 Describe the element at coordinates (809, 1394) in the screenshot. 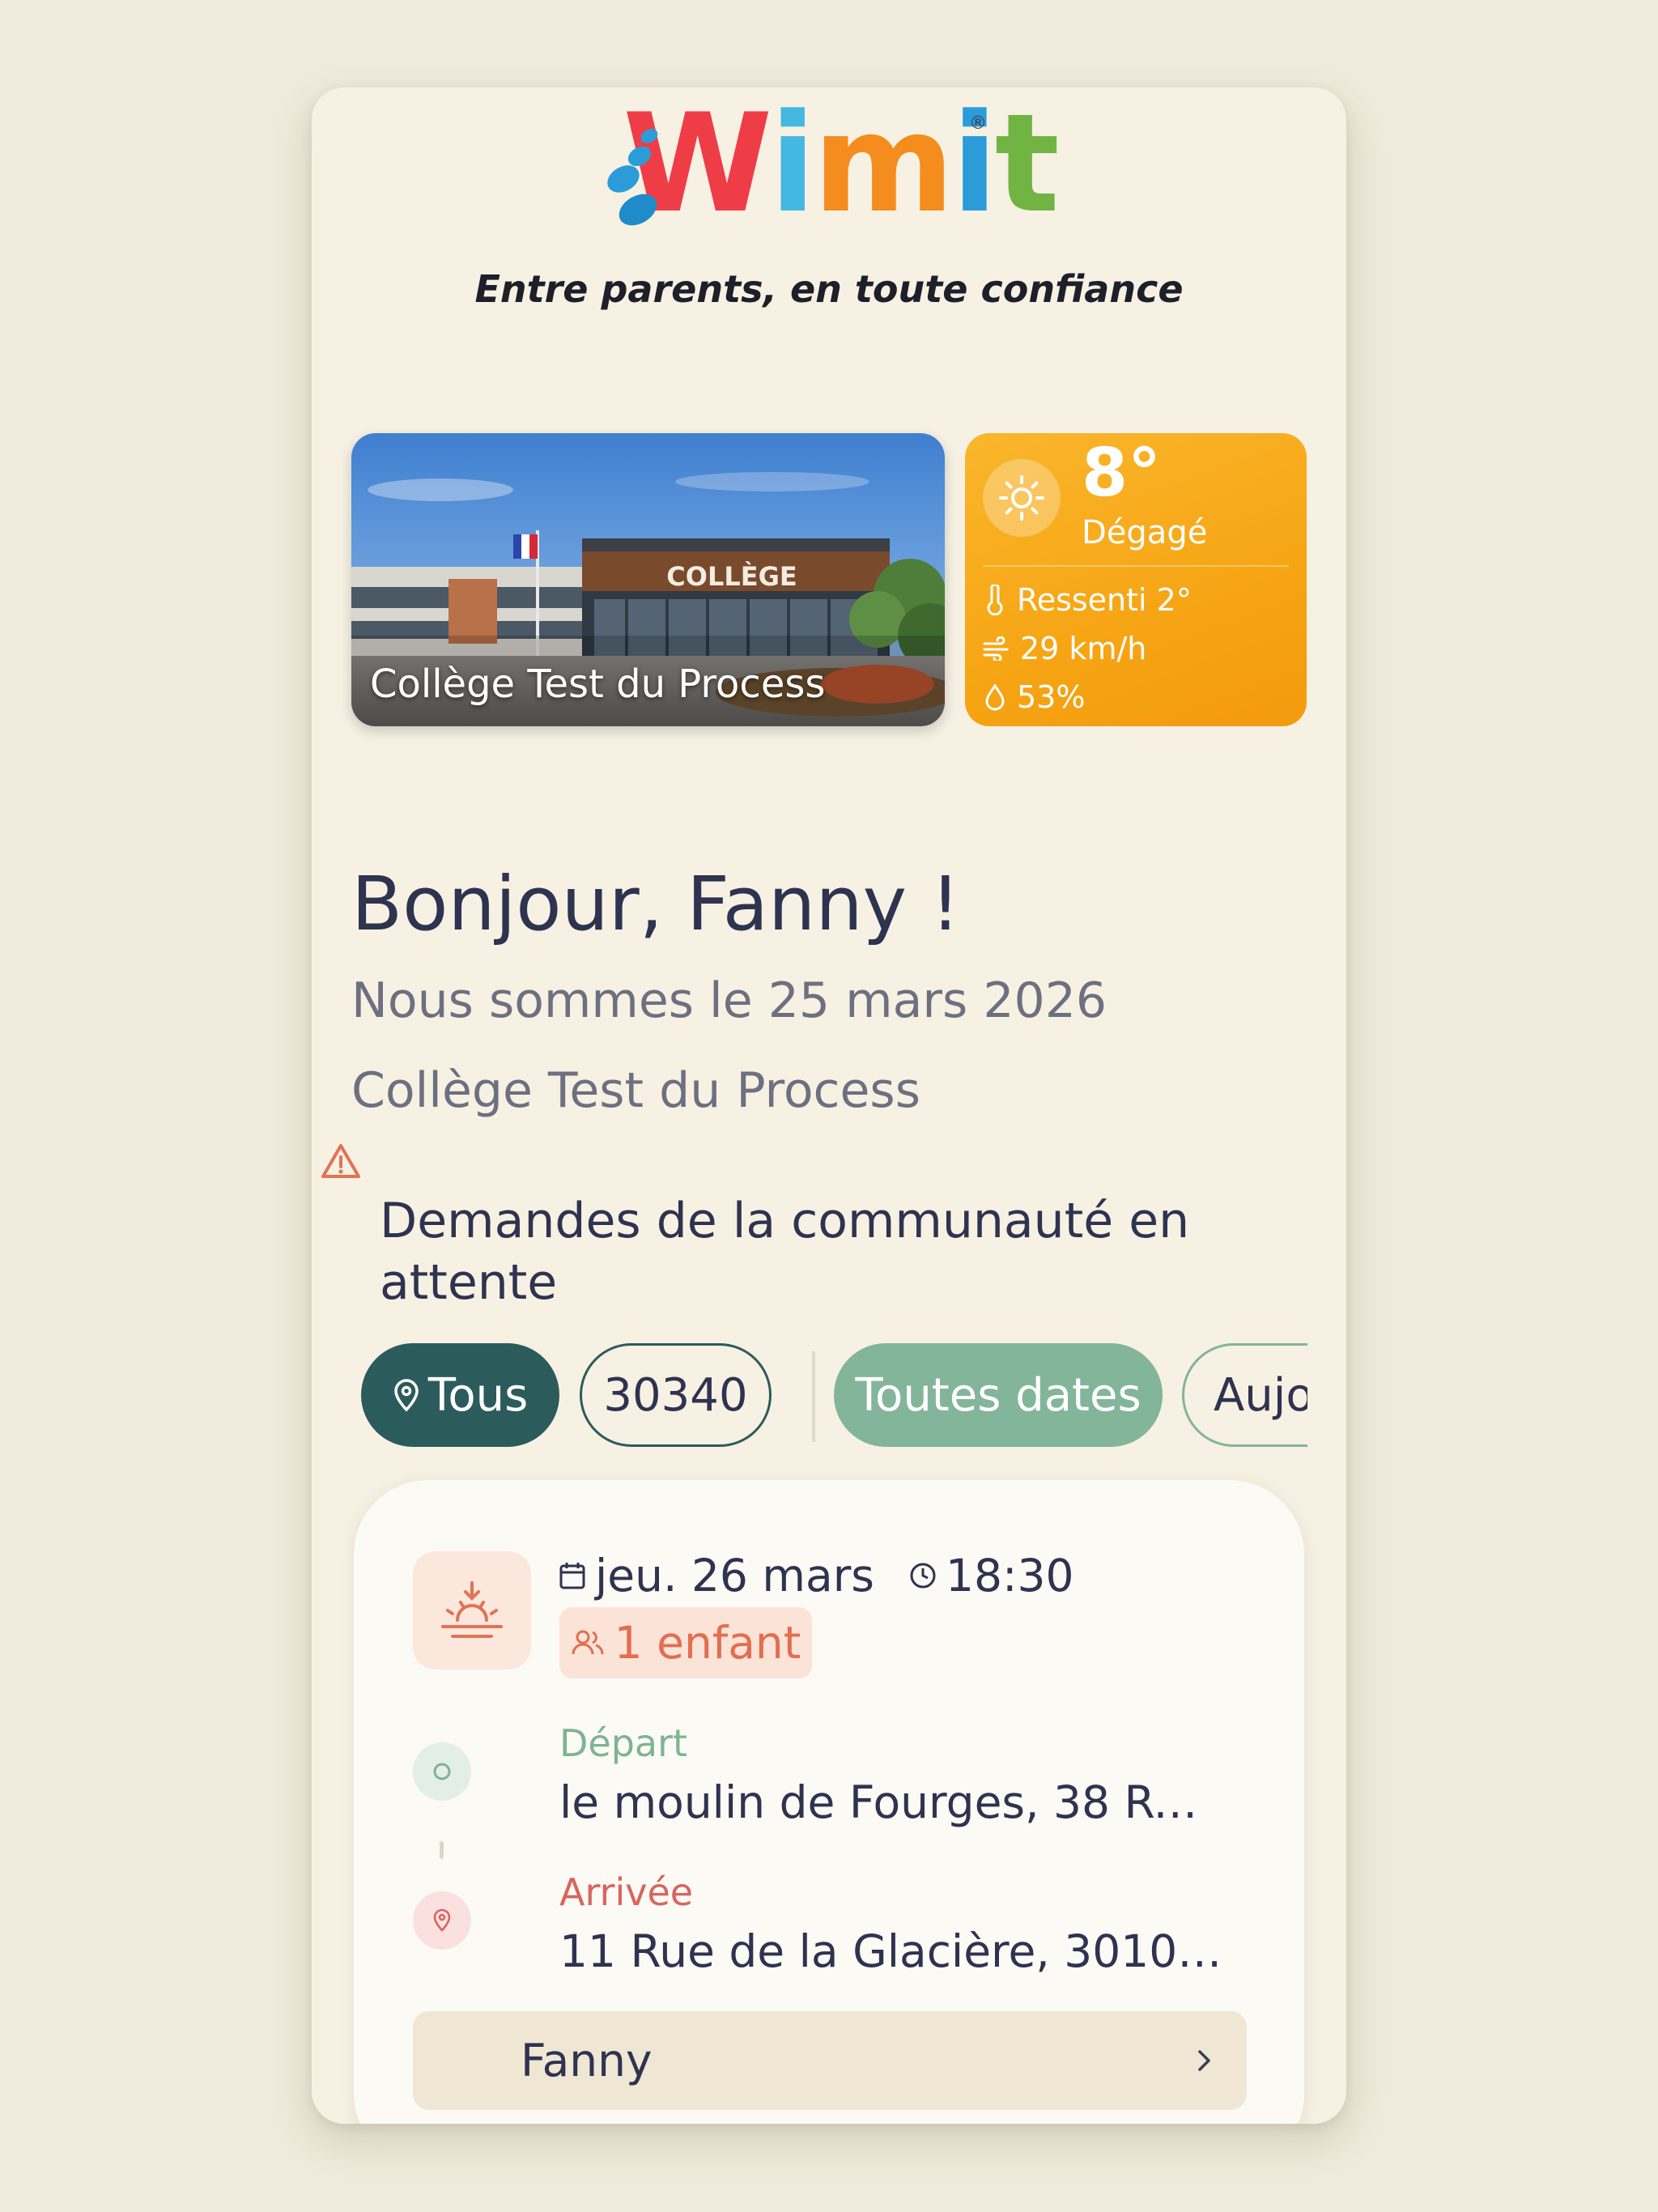

I see `filter-chips: Tous 30340 Toutes dates Aujo` at that location.